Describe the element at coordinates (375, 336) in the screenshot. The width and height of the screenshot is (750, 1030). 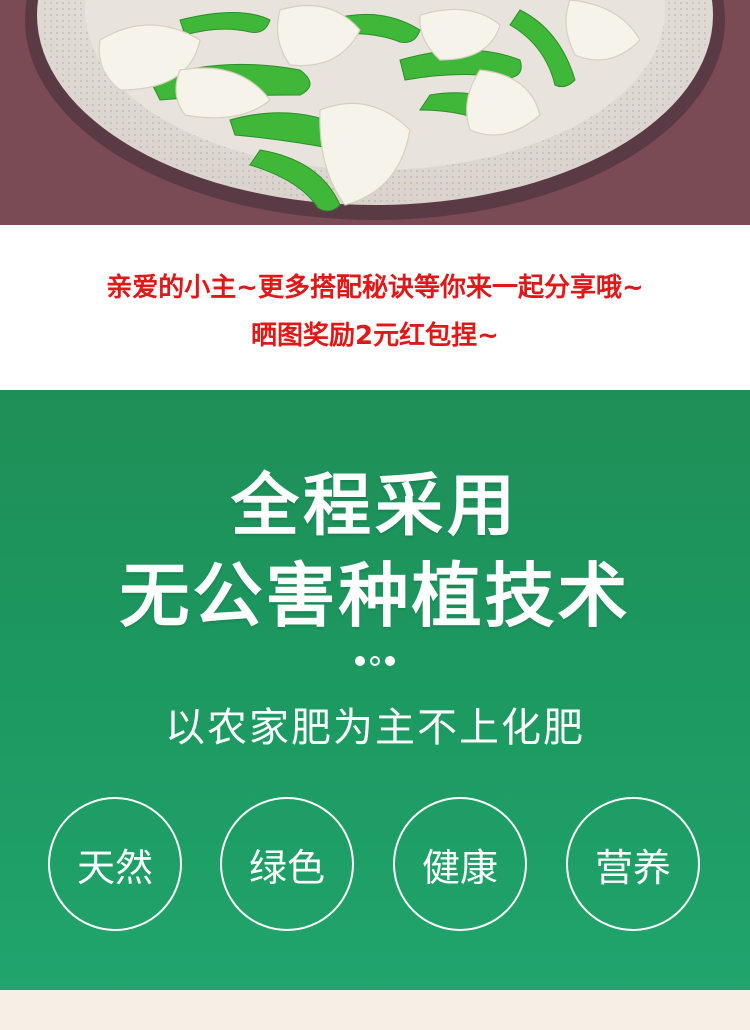
I see `promo-text-line-2: 晒图奖励2元红包捏~` at that location.